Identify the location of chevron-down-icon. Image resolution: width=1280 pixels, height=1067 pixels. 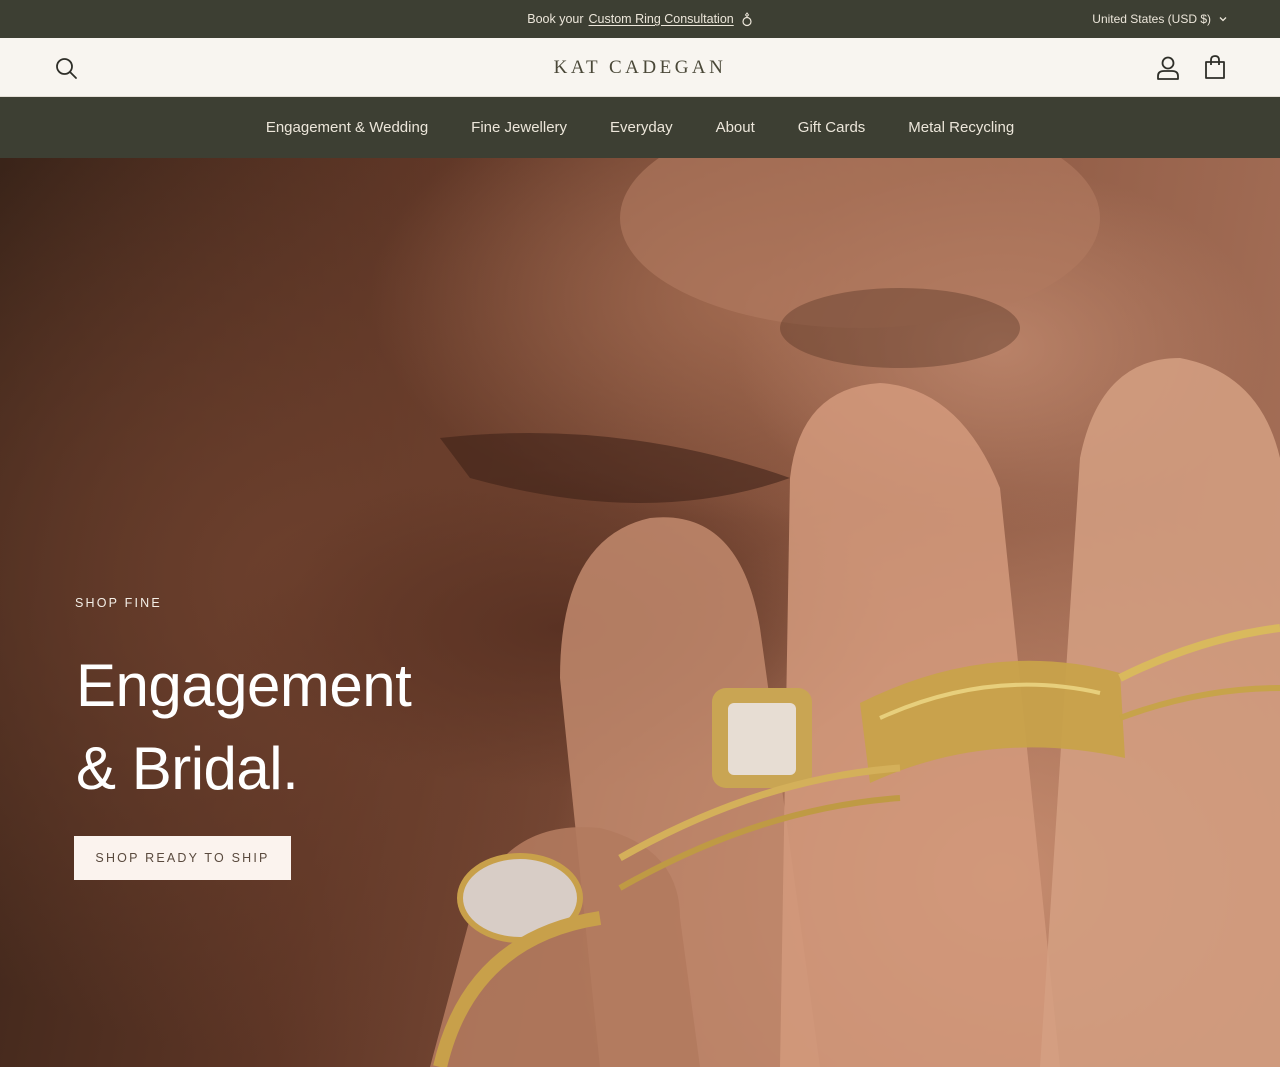
(1223, 19).